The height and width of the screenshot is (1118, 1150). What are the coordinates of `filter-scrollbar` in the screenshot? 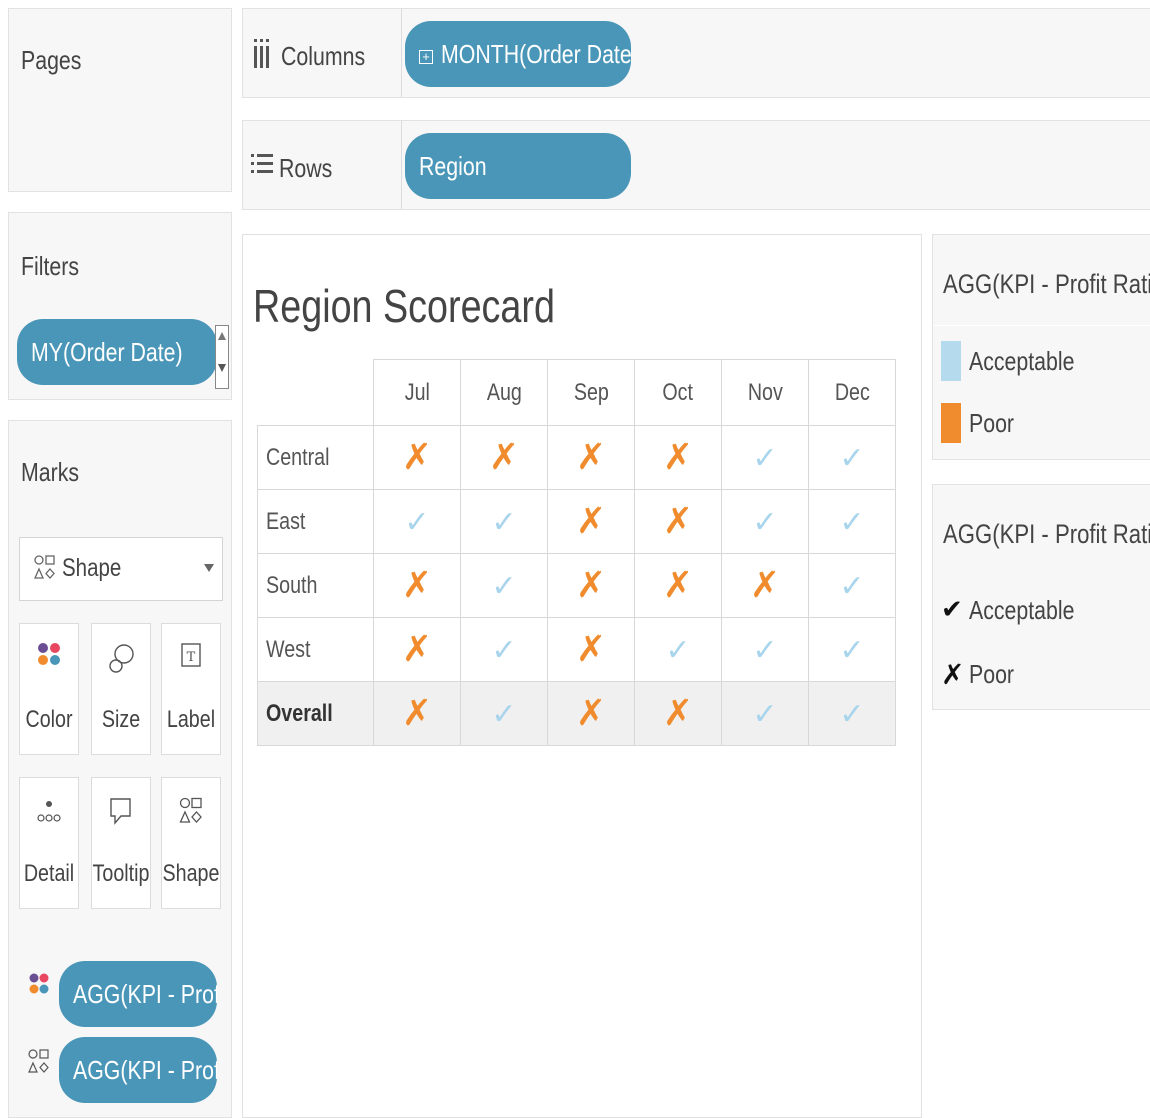 It's located at (222, 357).